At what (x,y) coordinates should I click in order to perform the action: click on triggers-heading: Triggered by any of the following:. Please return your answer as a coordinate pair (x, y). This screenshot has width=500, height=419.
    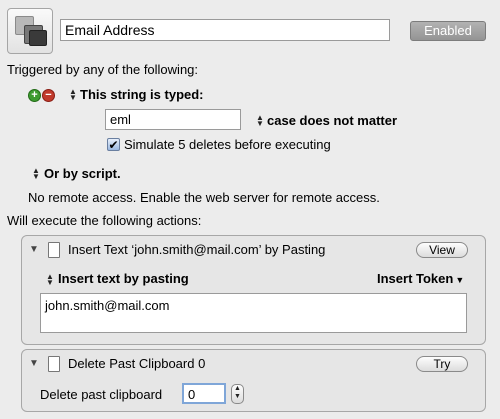
    Looking at the image, I should click on (103, 69).